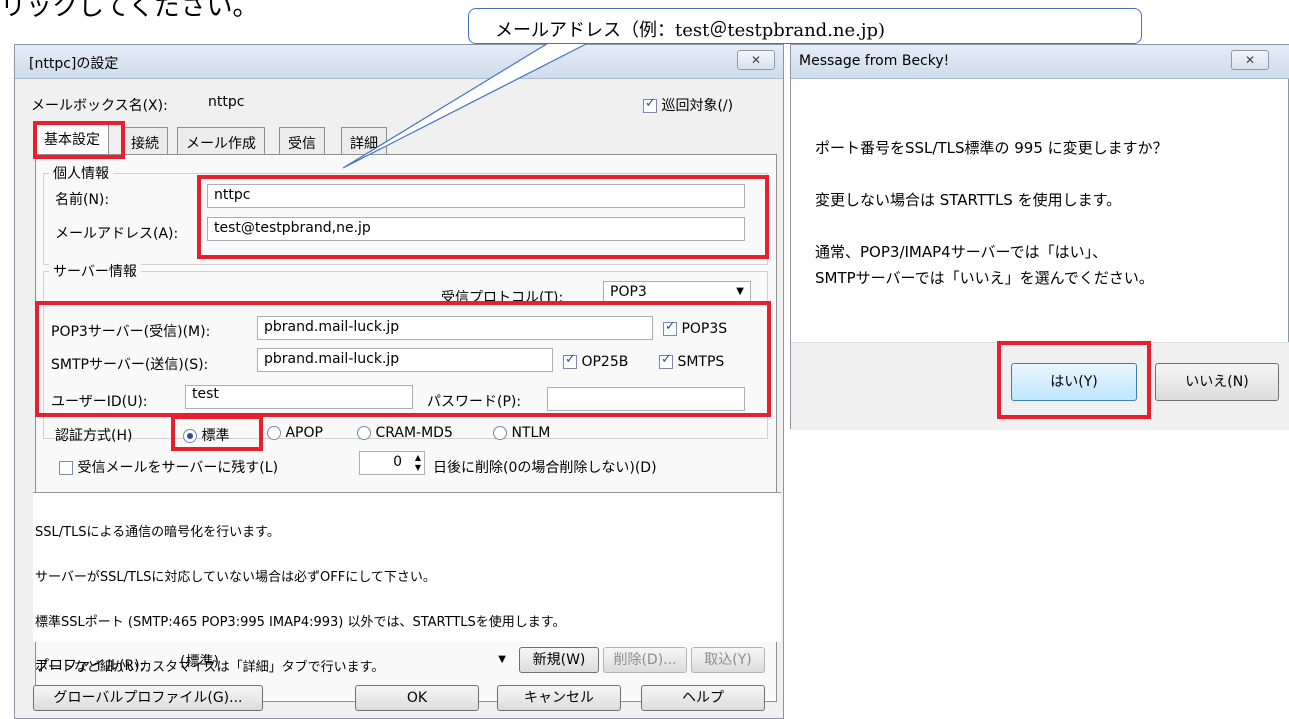  Describe the element at coordinates (342, 660) in the screenshot. I see `profile-select: (標準) ▼` at that location.